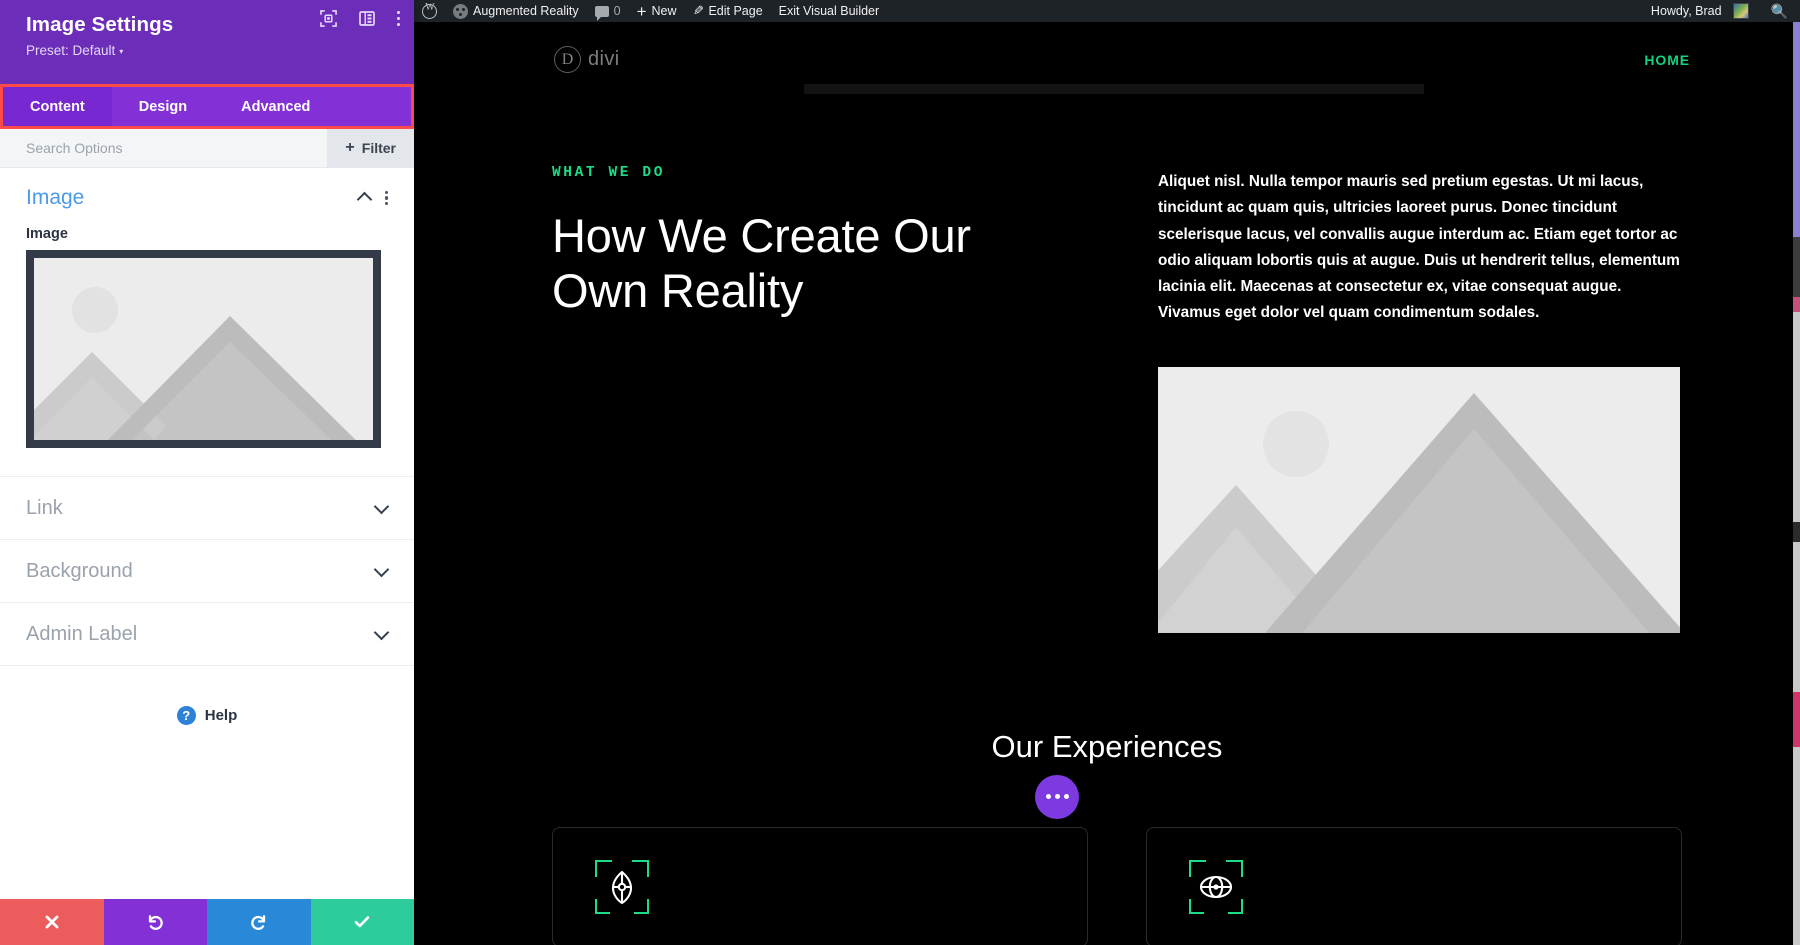 The width and height of the screenshot is (1800, 945). Describe the element at coordinates (163, 106) in the screenshot. I see `tab-design: Design` at that location.